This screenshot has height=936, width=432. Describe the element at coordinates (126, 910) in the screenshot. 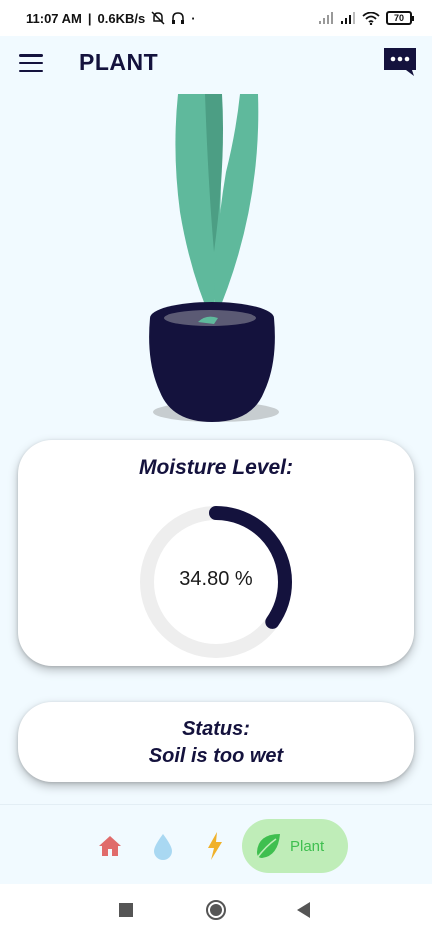

I see `recents-square-icon` at that location.